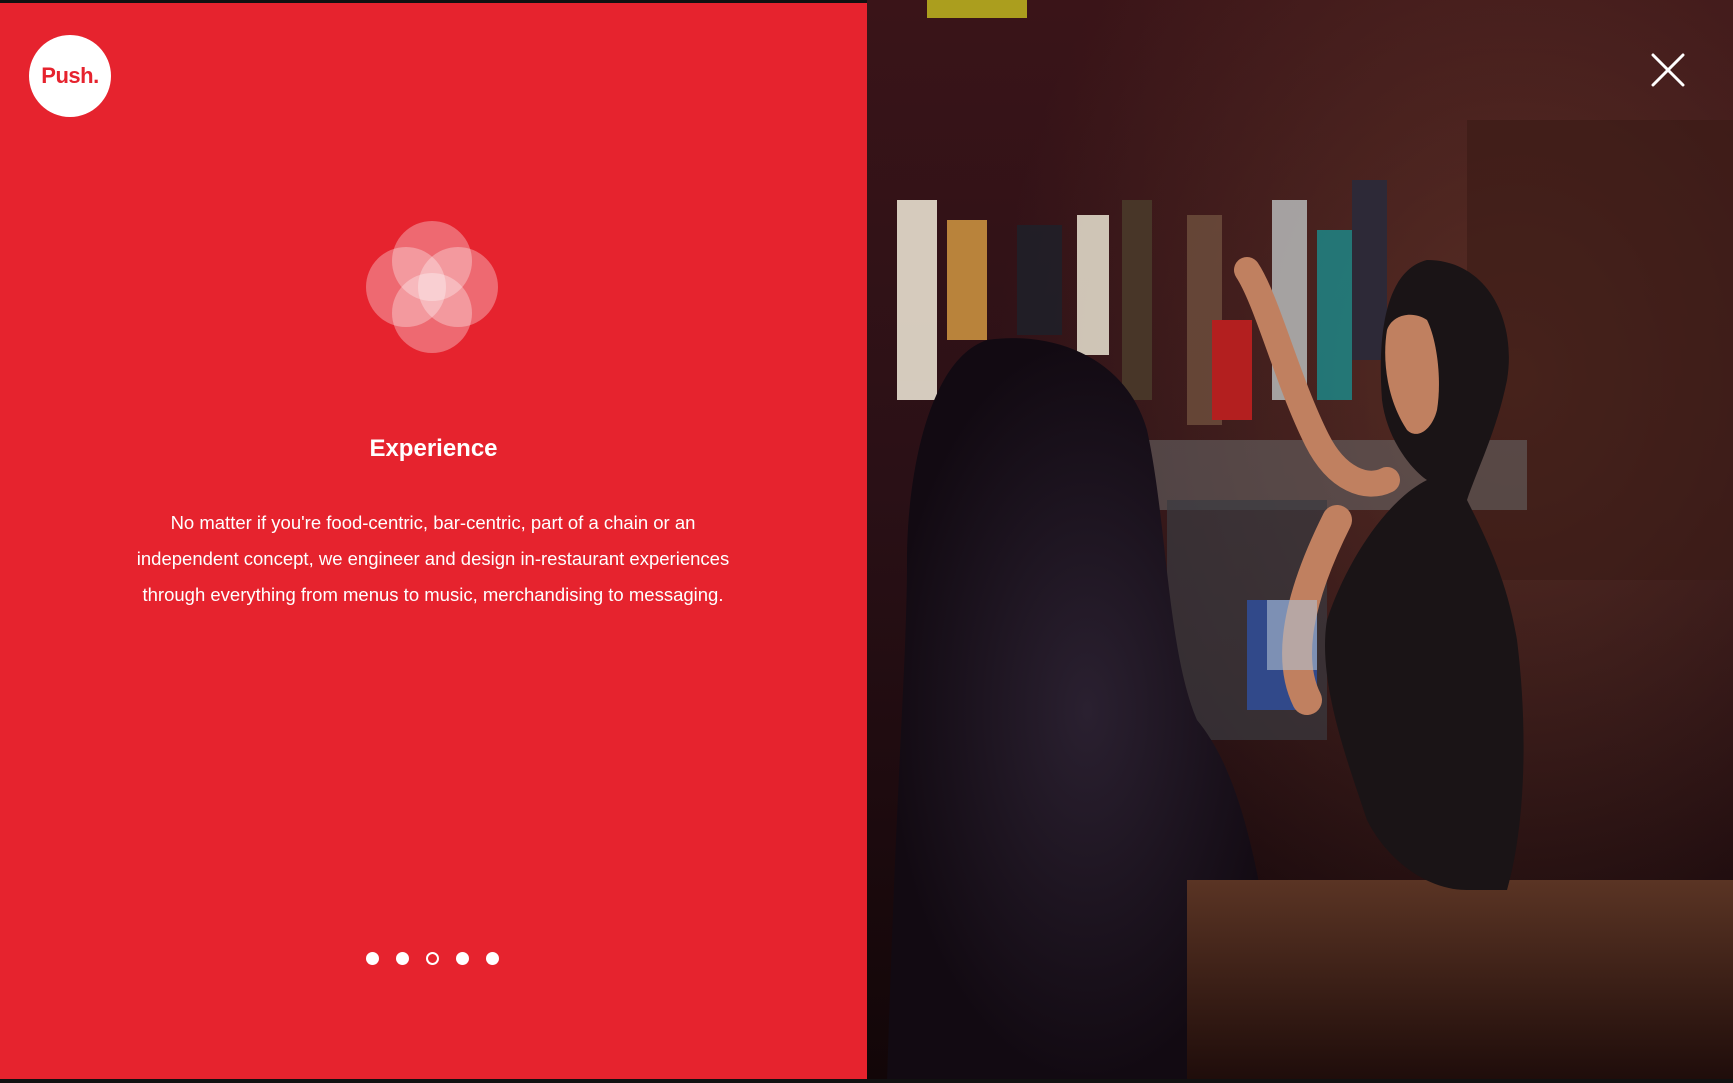 Image resolution: width=1733 pixels, height=1083 pixels. Describe the element at coordinates (866, 1081) in the screenshot. I see `bottom-border` at that location.